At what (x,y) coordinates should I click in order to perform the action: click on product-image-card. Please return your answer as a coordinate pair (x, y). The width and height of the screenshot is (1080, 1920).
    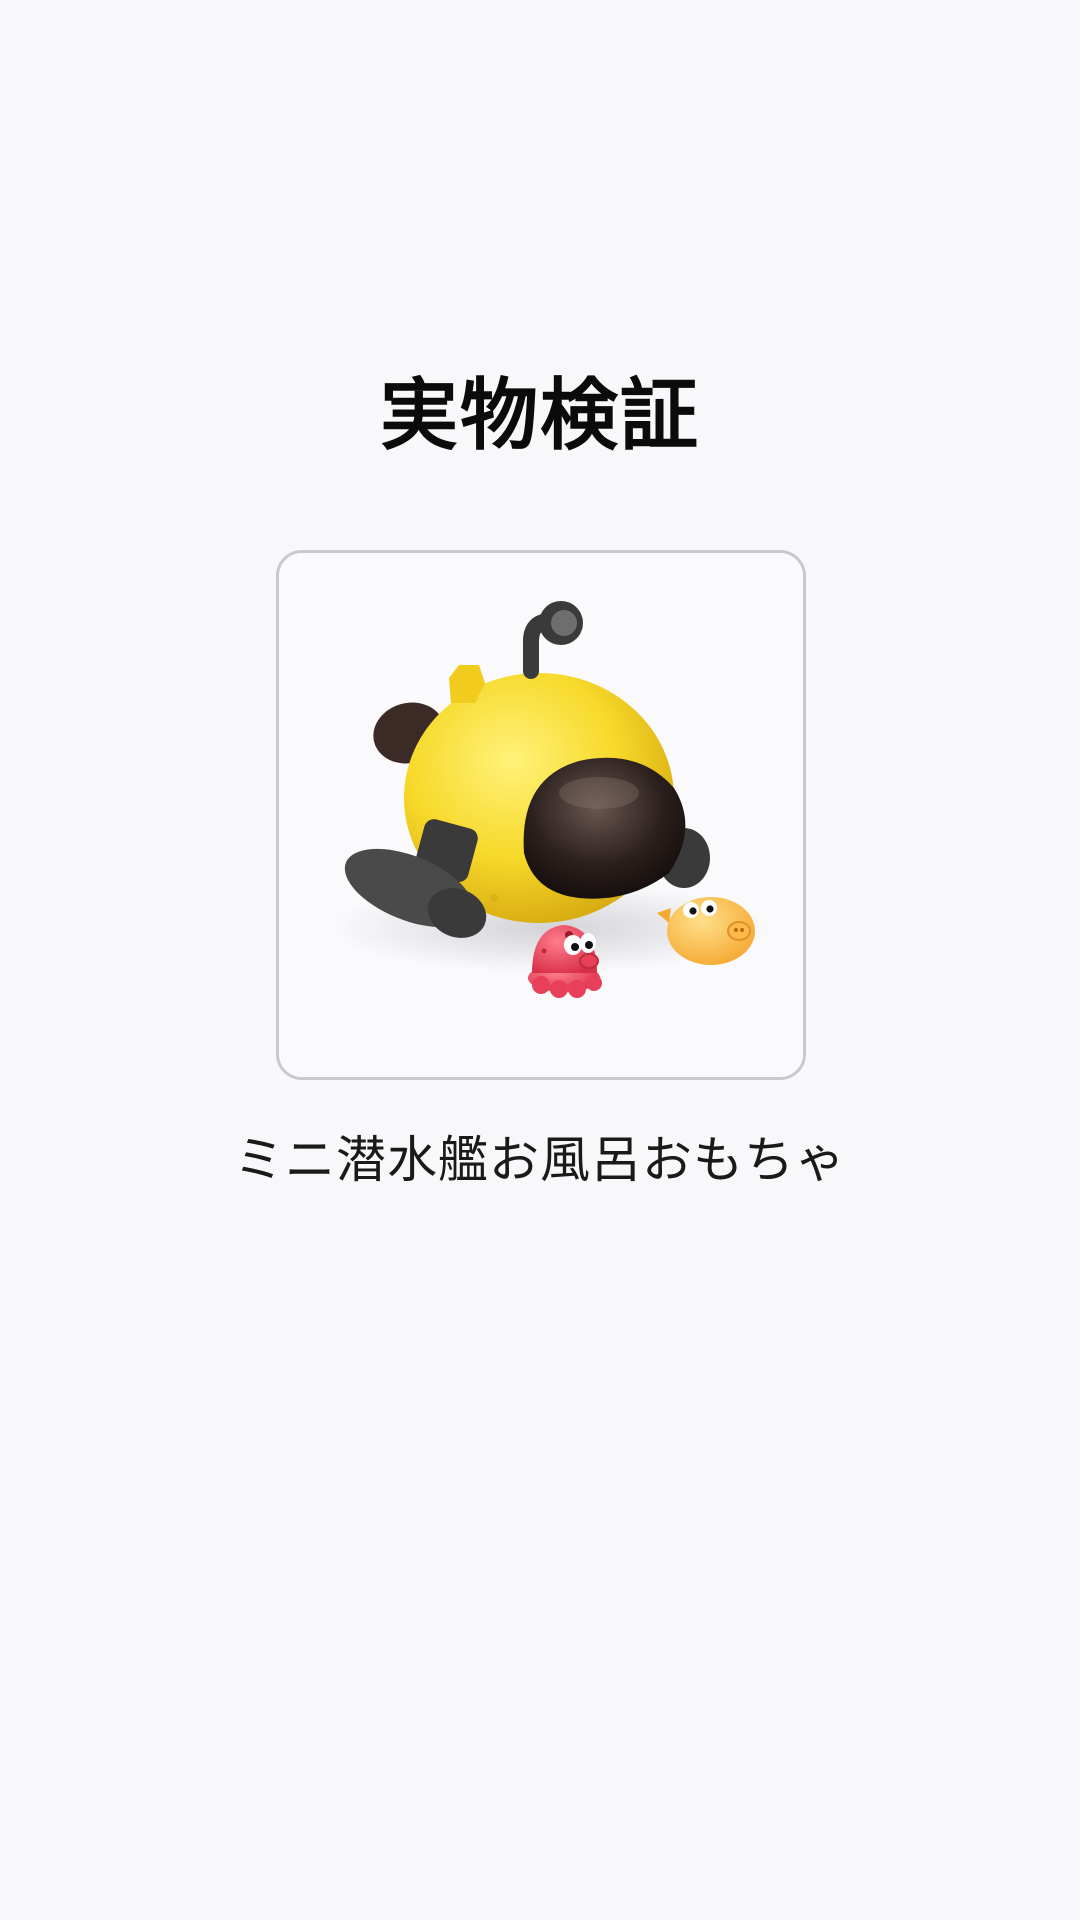
    Looking at the image, I should click on (541, 815).